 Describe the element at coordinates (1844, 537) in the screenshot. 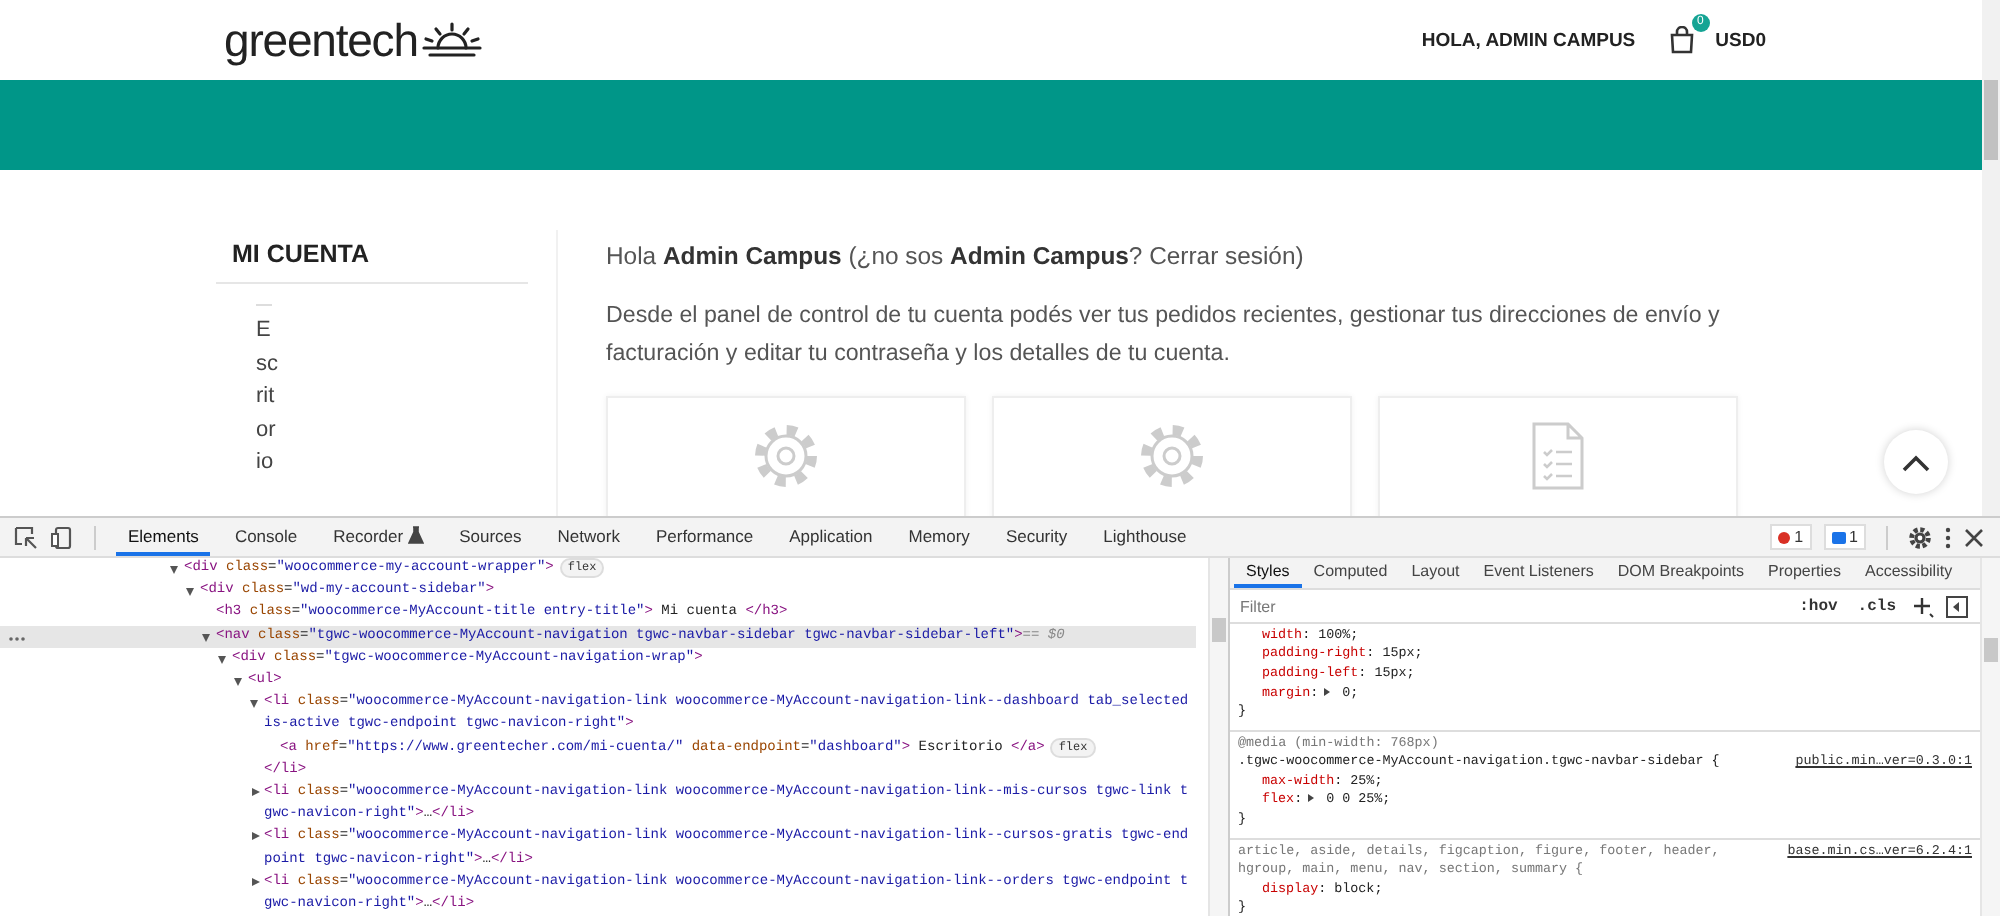

I see `message-count-badge: 1` at that location.